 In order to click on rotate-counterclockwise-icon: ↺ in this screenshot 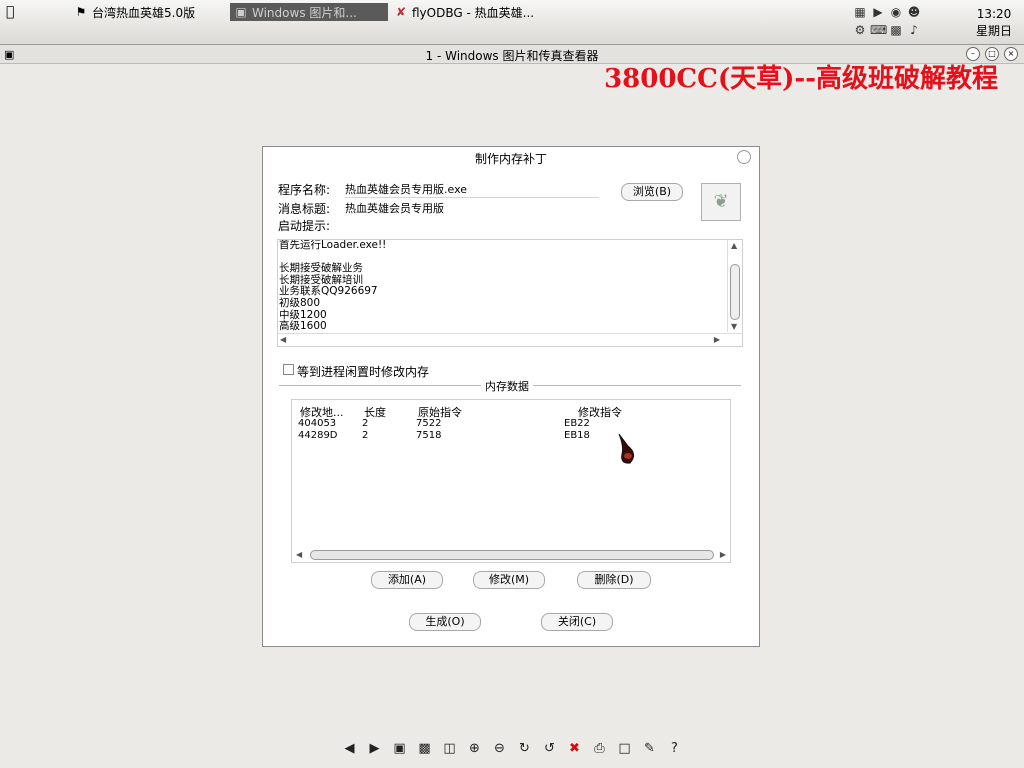, I will do `click(550, 749)`.